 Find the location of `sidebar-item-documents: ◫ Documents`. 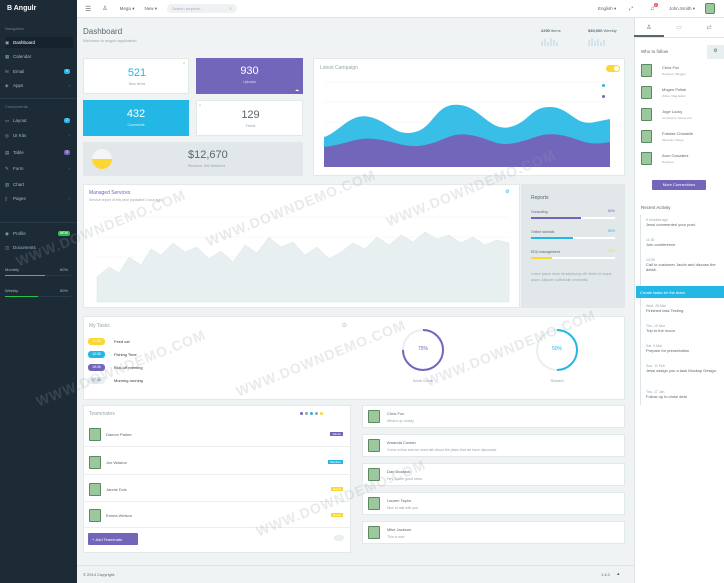

sidebar-item-documents: ◫ Documents is located at coordinates (39, 247).